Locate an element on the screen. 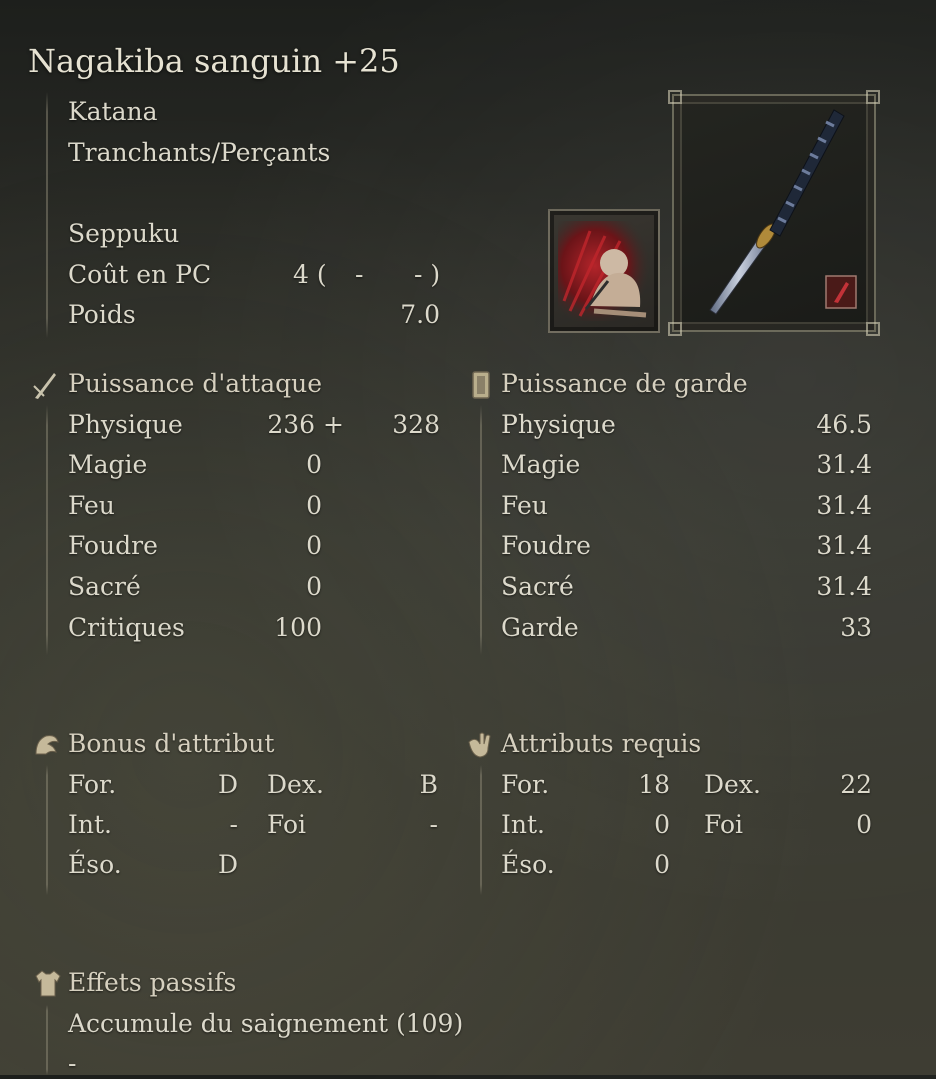 Image resolution: width=936 pixels, height=1079 pixels. attack-value-holy: 0 is located at coordinates (314, 586).